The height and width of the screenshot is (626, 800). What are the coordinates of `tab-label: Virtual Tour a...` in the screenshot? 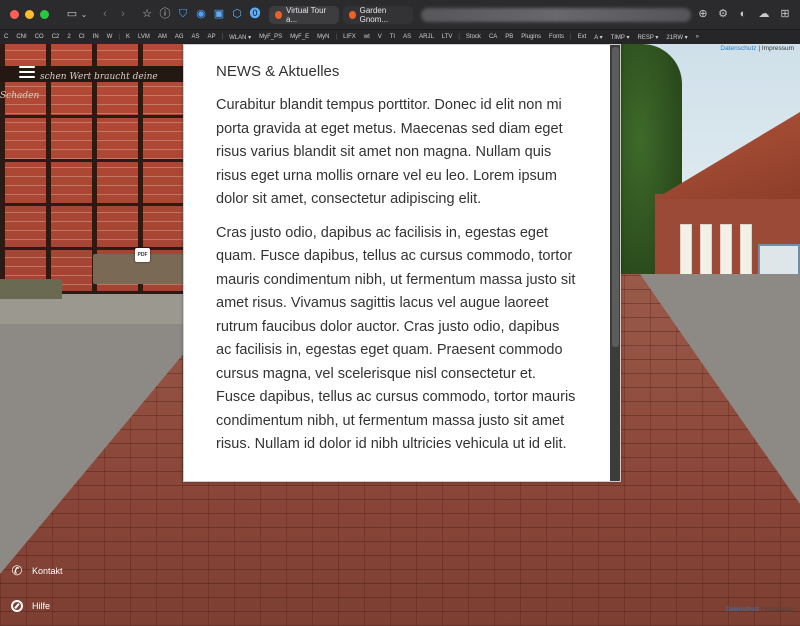 It's located at (306, 14).